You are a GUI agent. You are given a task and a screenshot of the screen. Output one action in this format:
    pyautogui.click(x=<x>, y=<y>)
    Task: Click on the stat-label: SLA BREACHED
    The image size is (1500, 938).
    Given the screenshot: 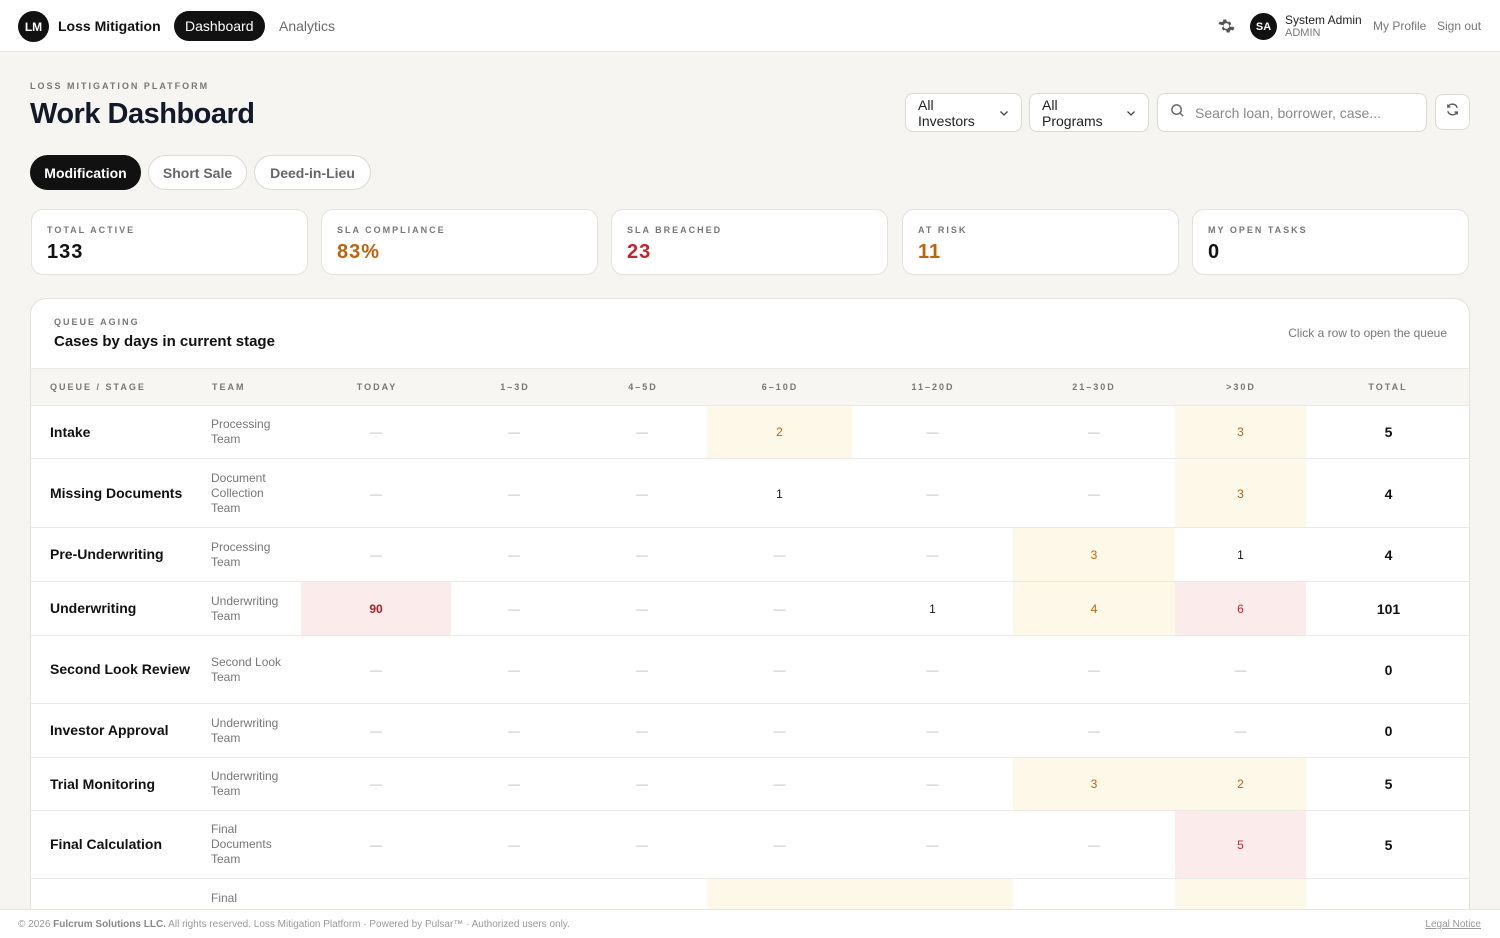 What is the action you would take?
    pyautogui.click(x=675, y=230)
    